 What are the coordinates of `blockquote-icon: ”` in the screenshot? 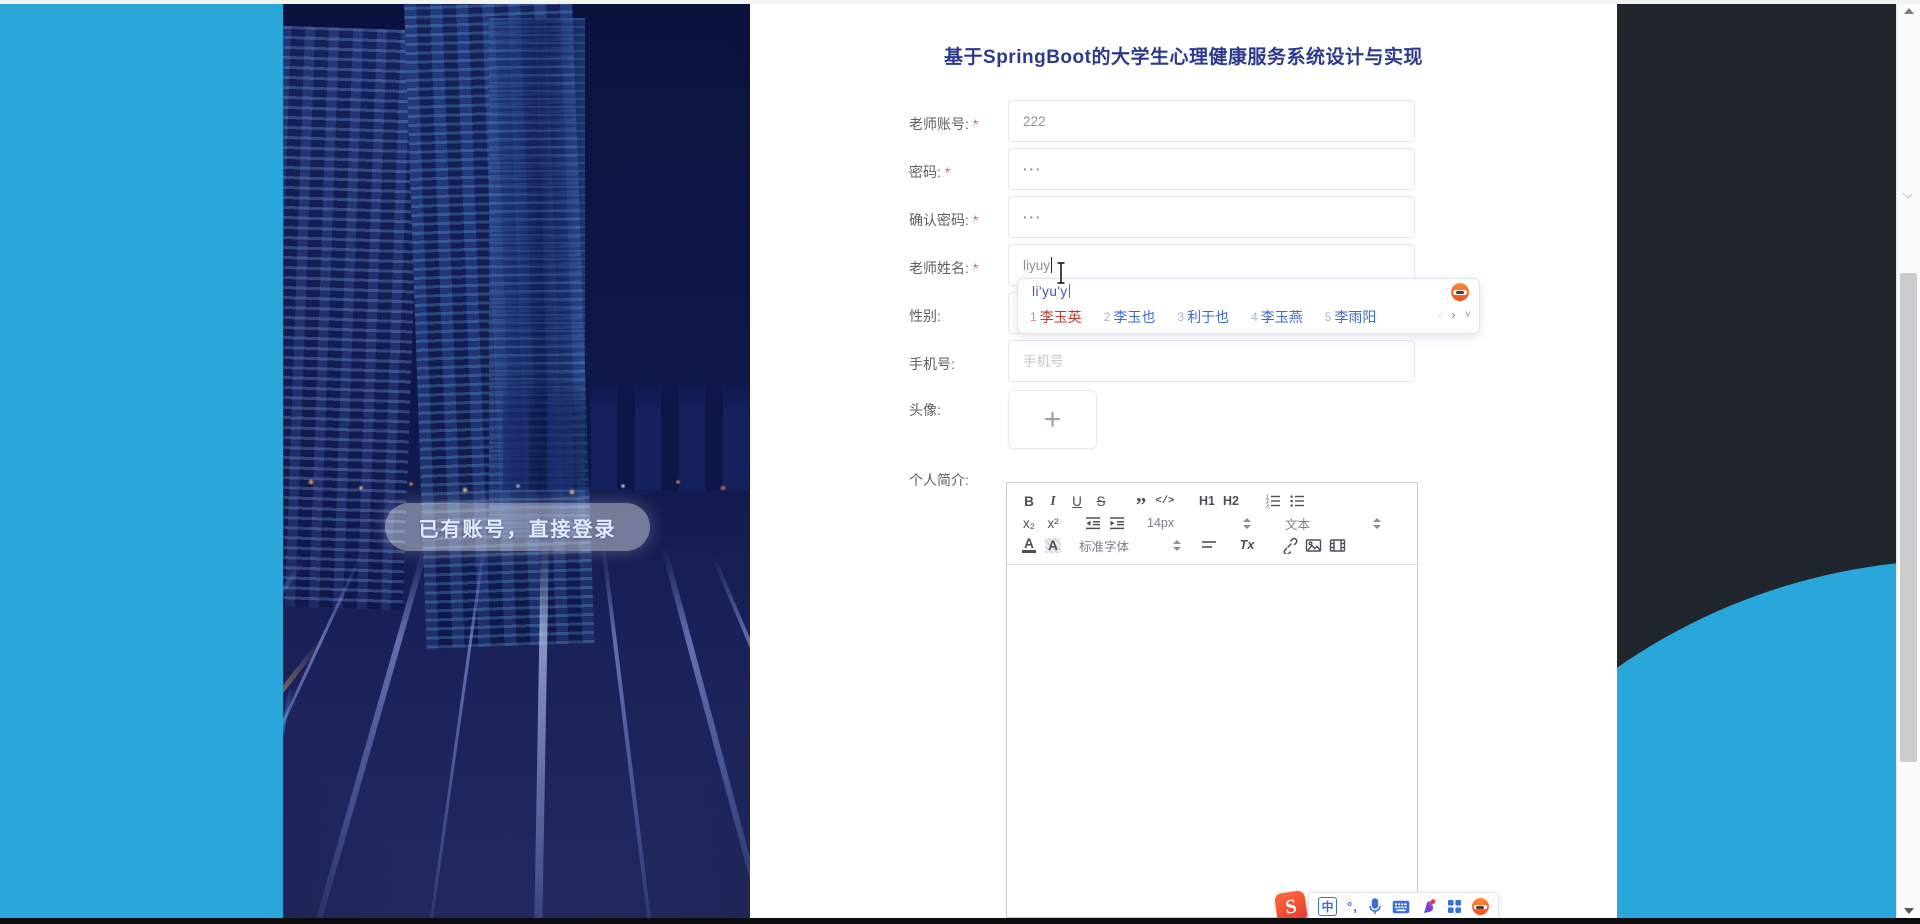 It's located at (1141, 501).